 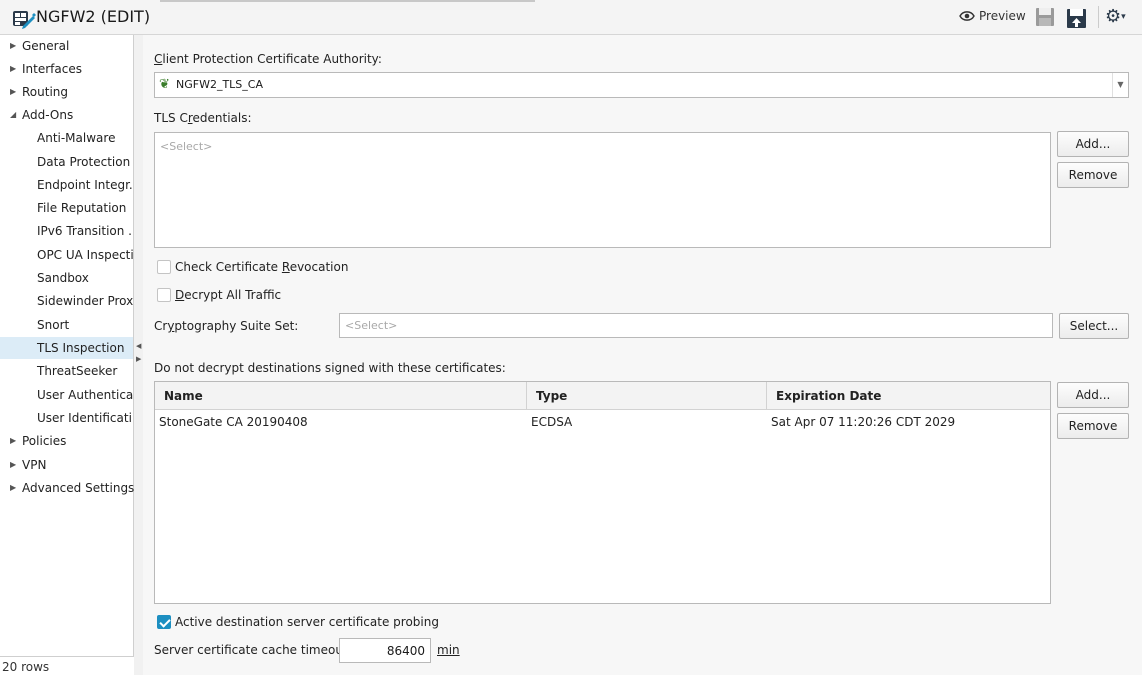 I want to click on tree-item-anti-malware: Anti-Malware, so click(x=66, y=138).